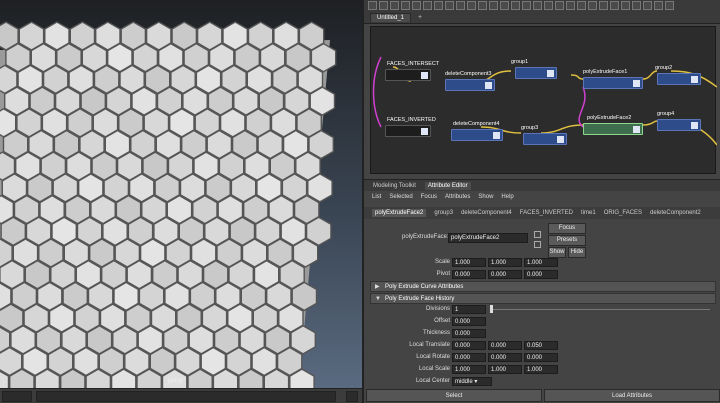 This screenshot has width=720, height=403. I want to click on node-editor-toolbar, so click(542, 6).